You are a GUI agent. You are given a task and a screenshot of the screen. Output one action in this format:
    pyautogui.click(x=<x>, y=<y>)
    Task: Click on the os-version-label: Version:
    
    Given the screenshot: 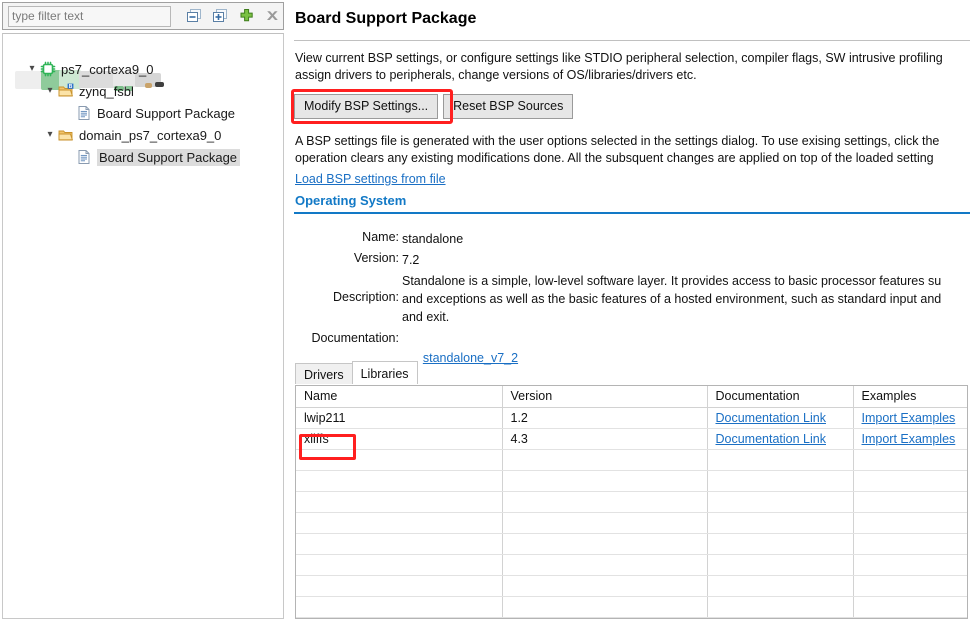 What is the action you would take?
    pyautogui.click(x=376, y=258)
    